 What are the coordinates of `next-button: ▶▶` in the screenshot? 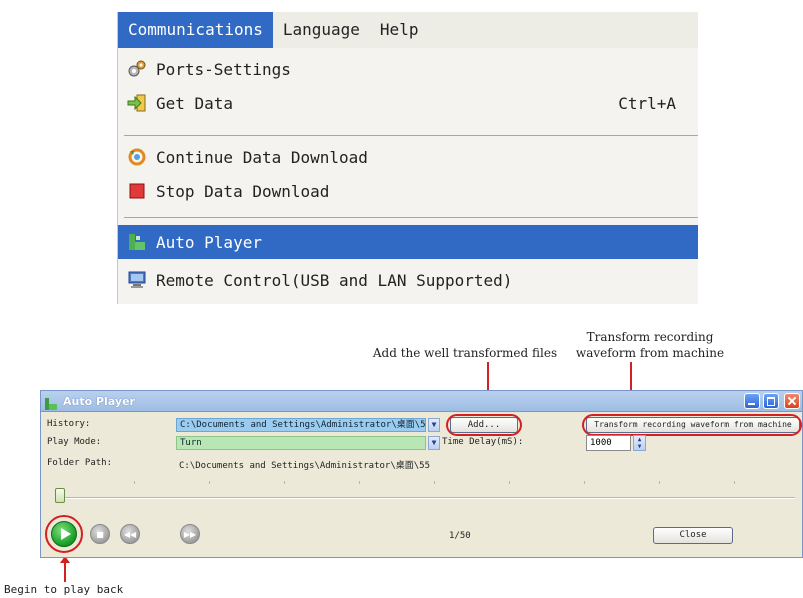 It's located at (190, 534).